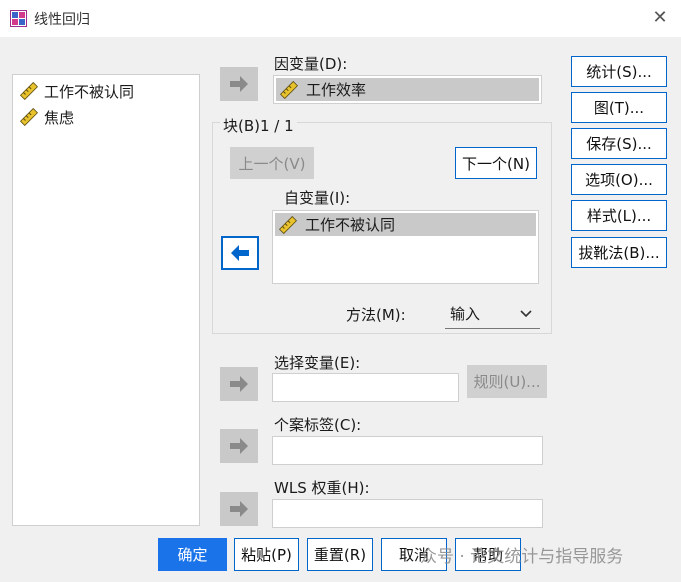  Describe the element at coordinates (272, 163) in the screenshot. I see `previous-block-button: 上一个(V)` at that location.